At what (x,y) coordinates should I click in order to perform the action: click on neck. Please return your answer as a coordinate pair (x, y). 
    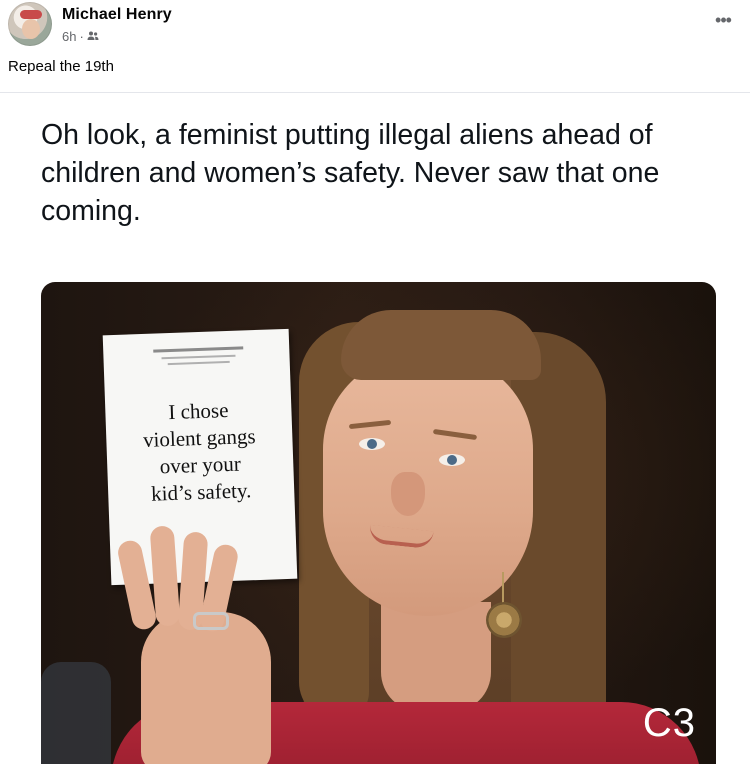
    Looking at the image, I should click on (436, 657).